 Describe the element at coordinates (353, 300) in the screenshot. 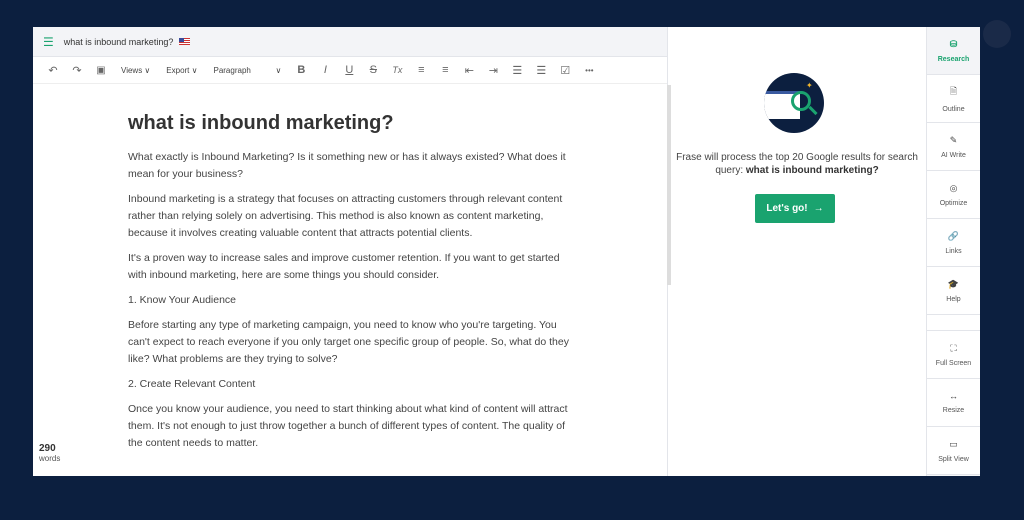

I see `paragraph: 1. Know Your Audience` at that location.